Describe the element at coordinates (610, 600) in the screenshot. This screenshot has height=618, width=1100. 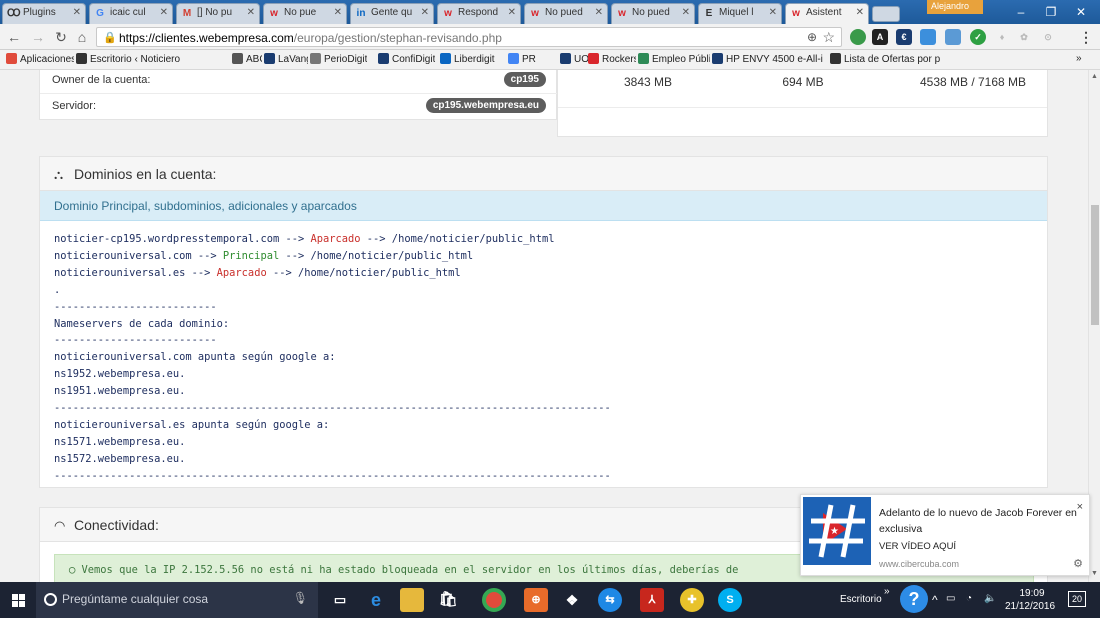
I see `app-icon: ⇆` at that location.